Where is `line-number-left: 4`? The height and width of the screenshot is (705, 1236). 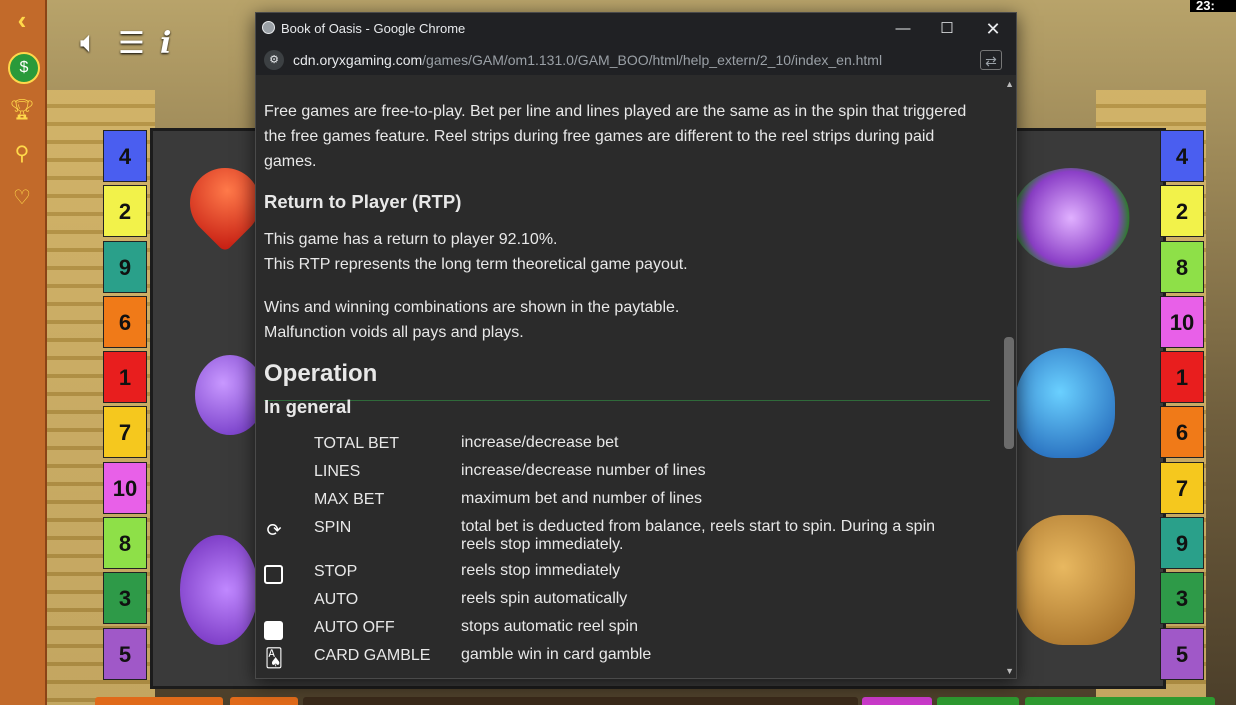 line-number-left: 4 is located at coordinates (125, 156).